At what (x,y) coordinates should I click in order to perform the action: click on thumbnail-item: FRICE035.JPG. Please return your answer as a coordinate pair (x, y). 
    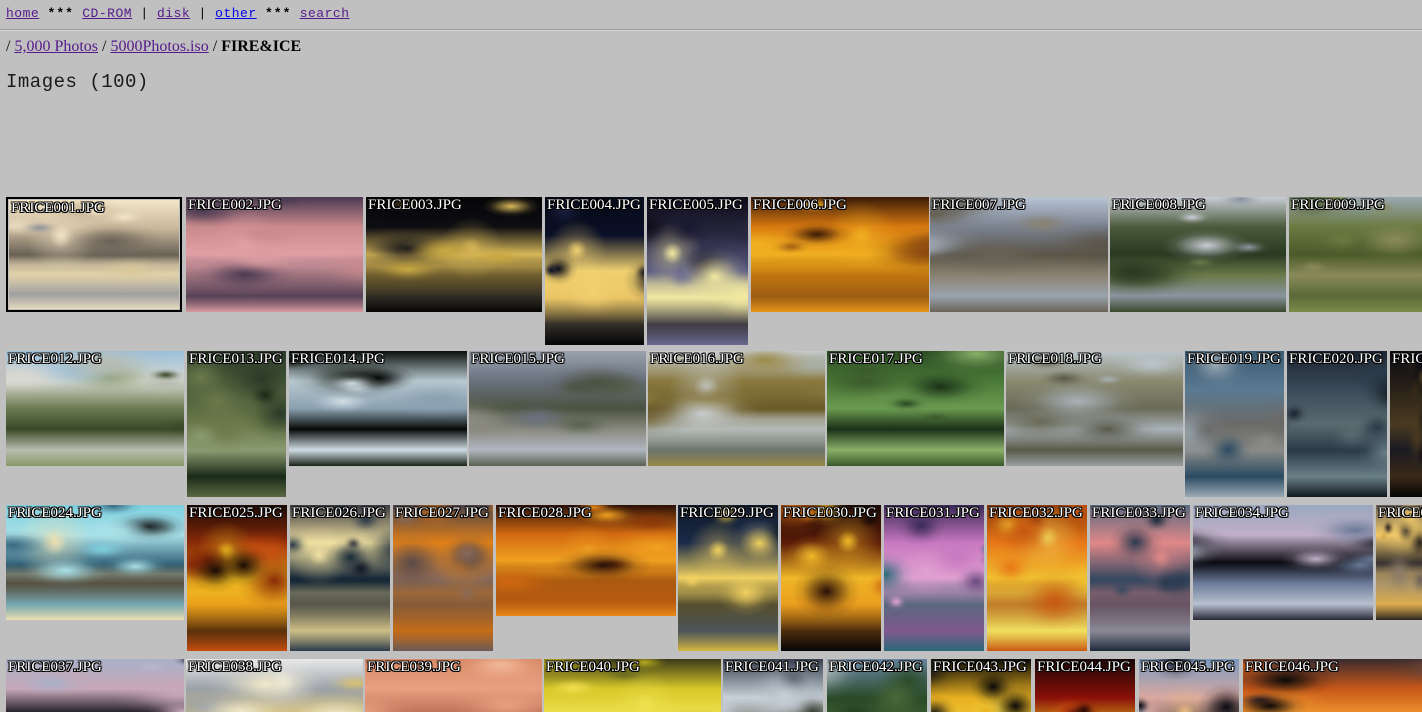
    Looking at the image, I should click on (1399, 562).